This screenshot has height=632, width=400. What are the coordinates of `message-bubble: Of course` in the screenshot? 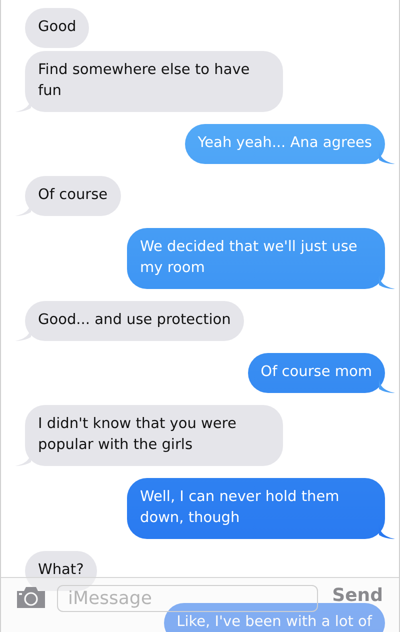 It's located at (73, 196).